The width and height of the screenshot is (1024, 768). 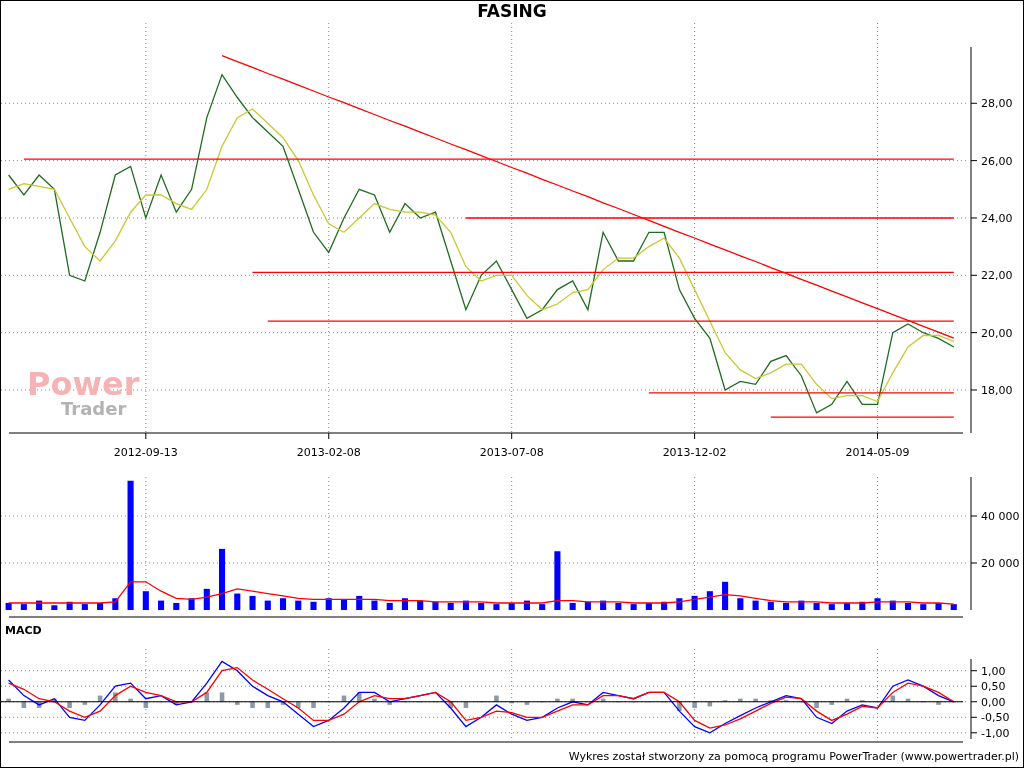 What do you see at coordinates (1000, 563) in the screenshot?
I see `axis-label: 20 000` at bounding box center [1000, 563].